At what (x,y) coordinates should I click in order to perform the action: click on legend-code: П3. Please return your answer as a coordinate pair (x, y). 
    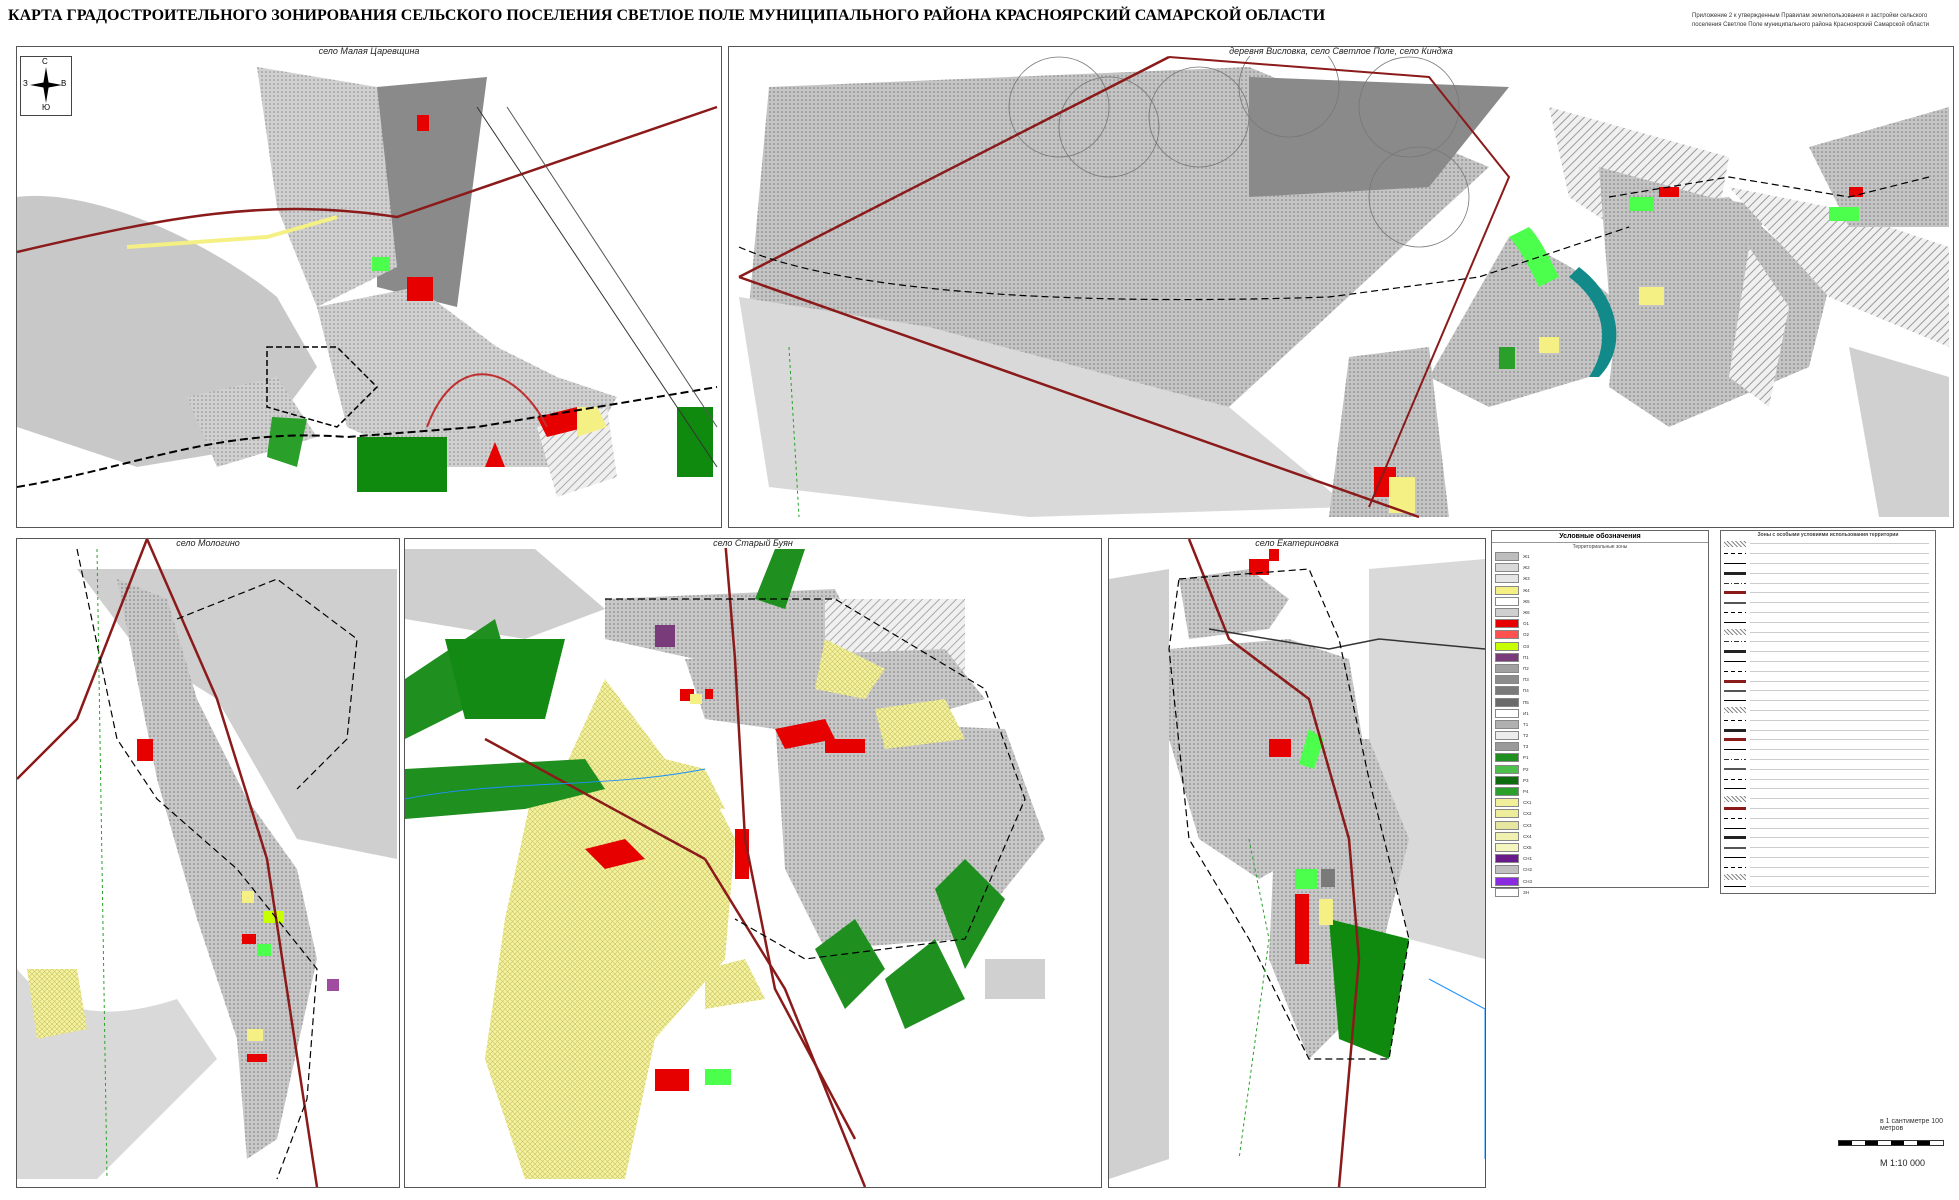
    Looking at the image, I should click on (1526, 680).